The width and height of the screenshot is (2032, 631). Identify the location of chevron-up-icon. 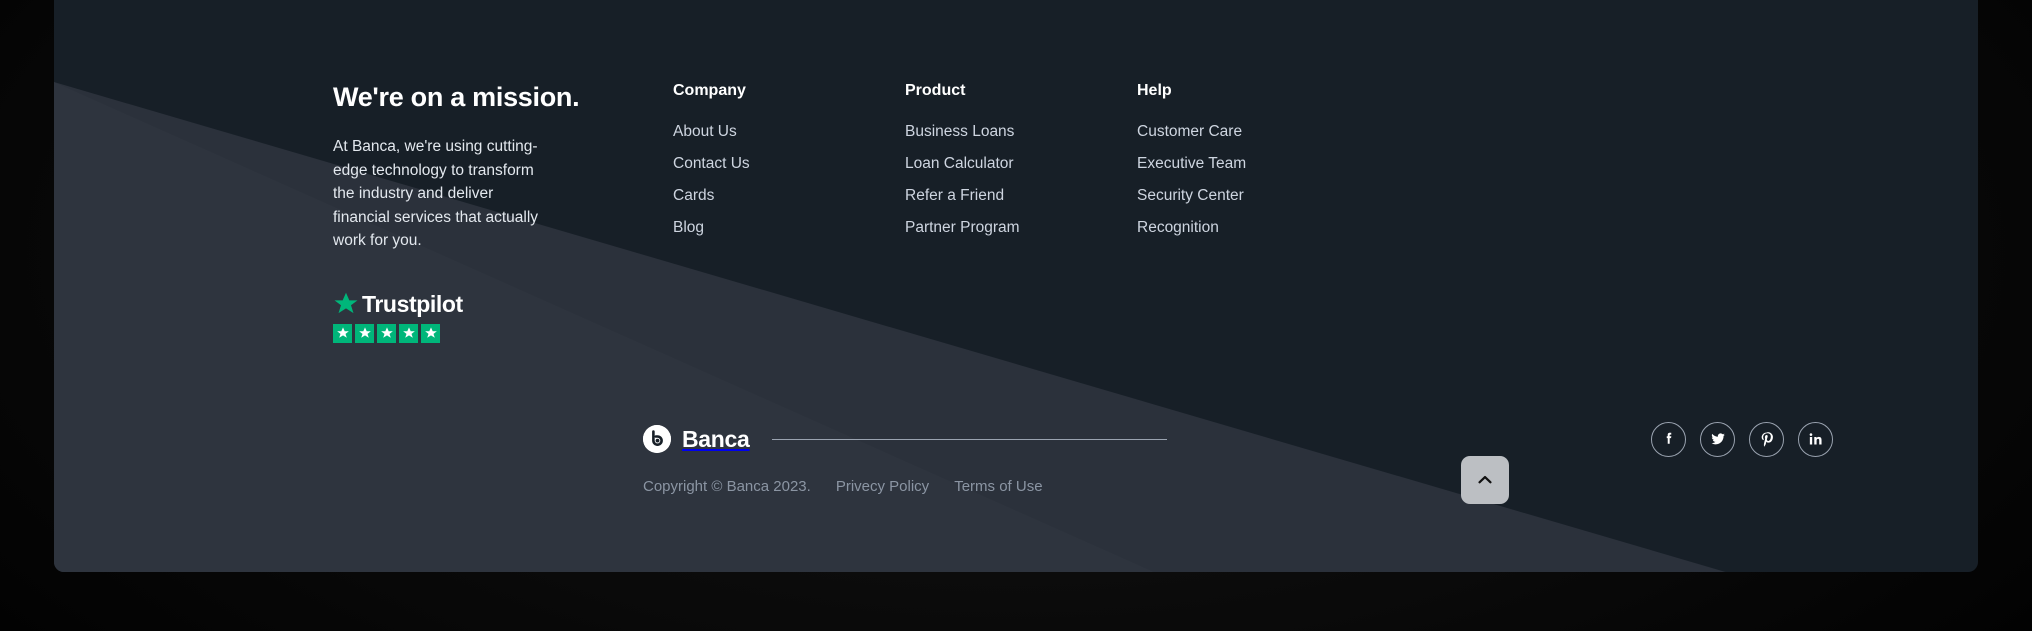
(1485, 480).